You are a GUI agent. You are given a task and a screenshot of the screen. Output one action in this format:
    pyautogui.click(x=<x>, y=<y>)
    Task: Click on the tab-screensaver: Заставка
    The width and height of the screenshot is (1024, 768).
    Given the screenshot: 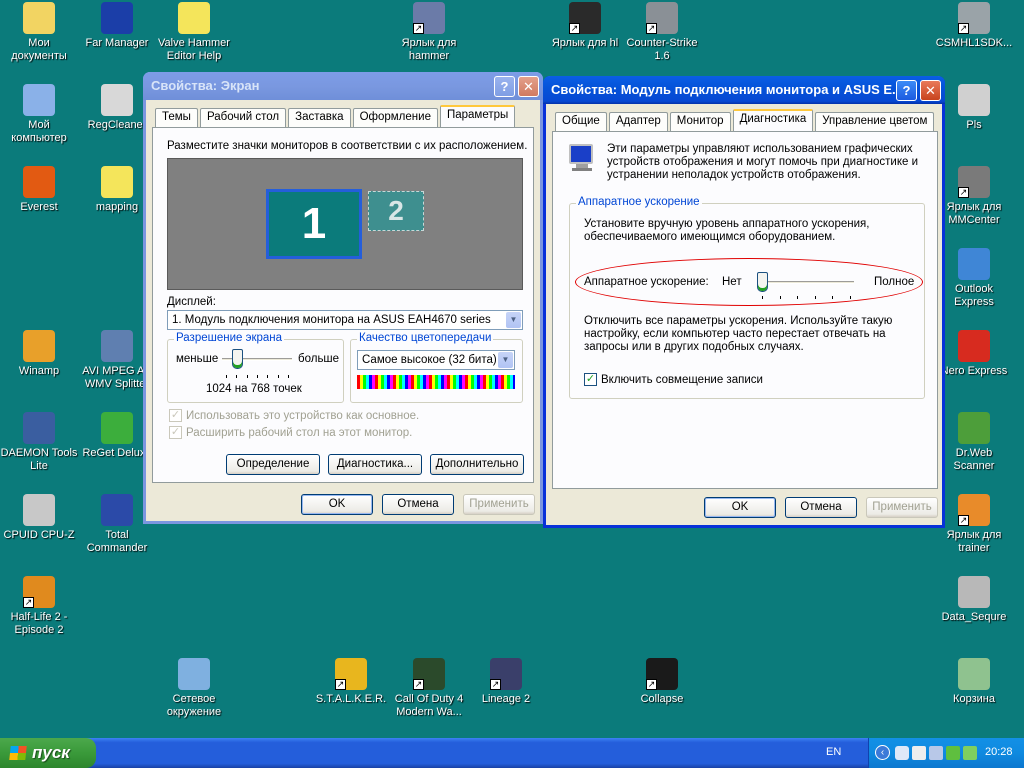 What is the action you would take?
    pyautogui.click(x=319, y=117)
    